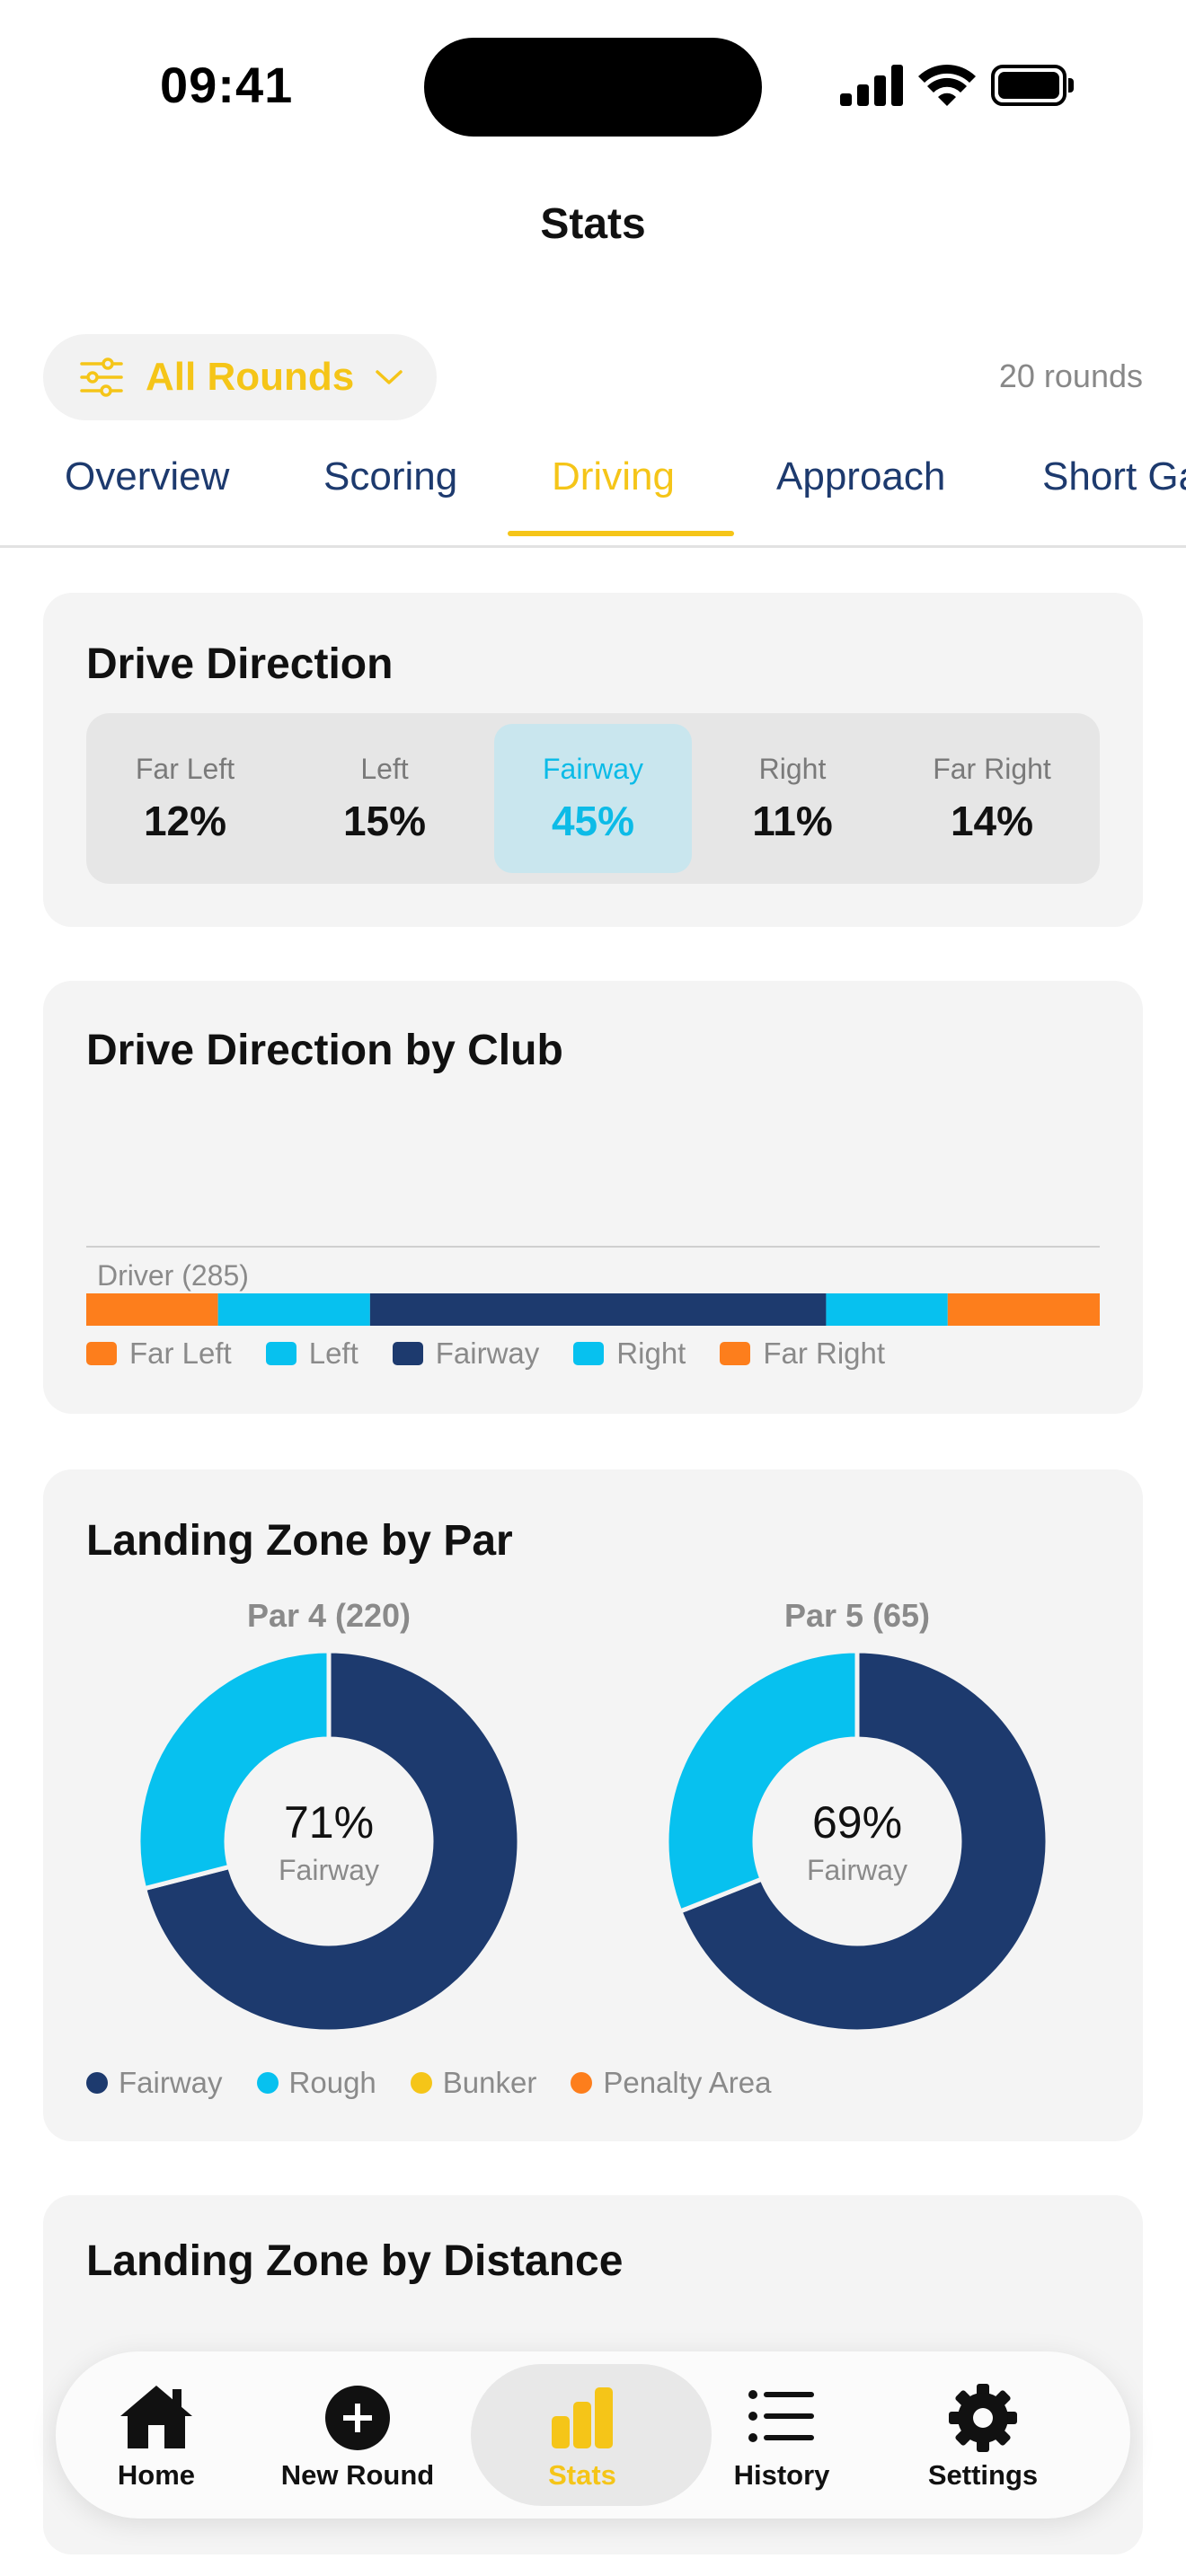 This screenshot has height=2576, width=1186. I want to click on nav-stats: Stats, so click(591, 2435).